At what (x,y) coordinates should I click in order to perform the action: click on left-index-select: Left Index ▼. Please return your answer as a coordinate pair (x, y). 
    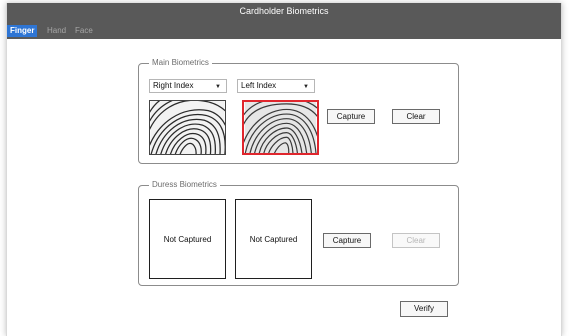
    Looking at the image, I should click on (276, 86).